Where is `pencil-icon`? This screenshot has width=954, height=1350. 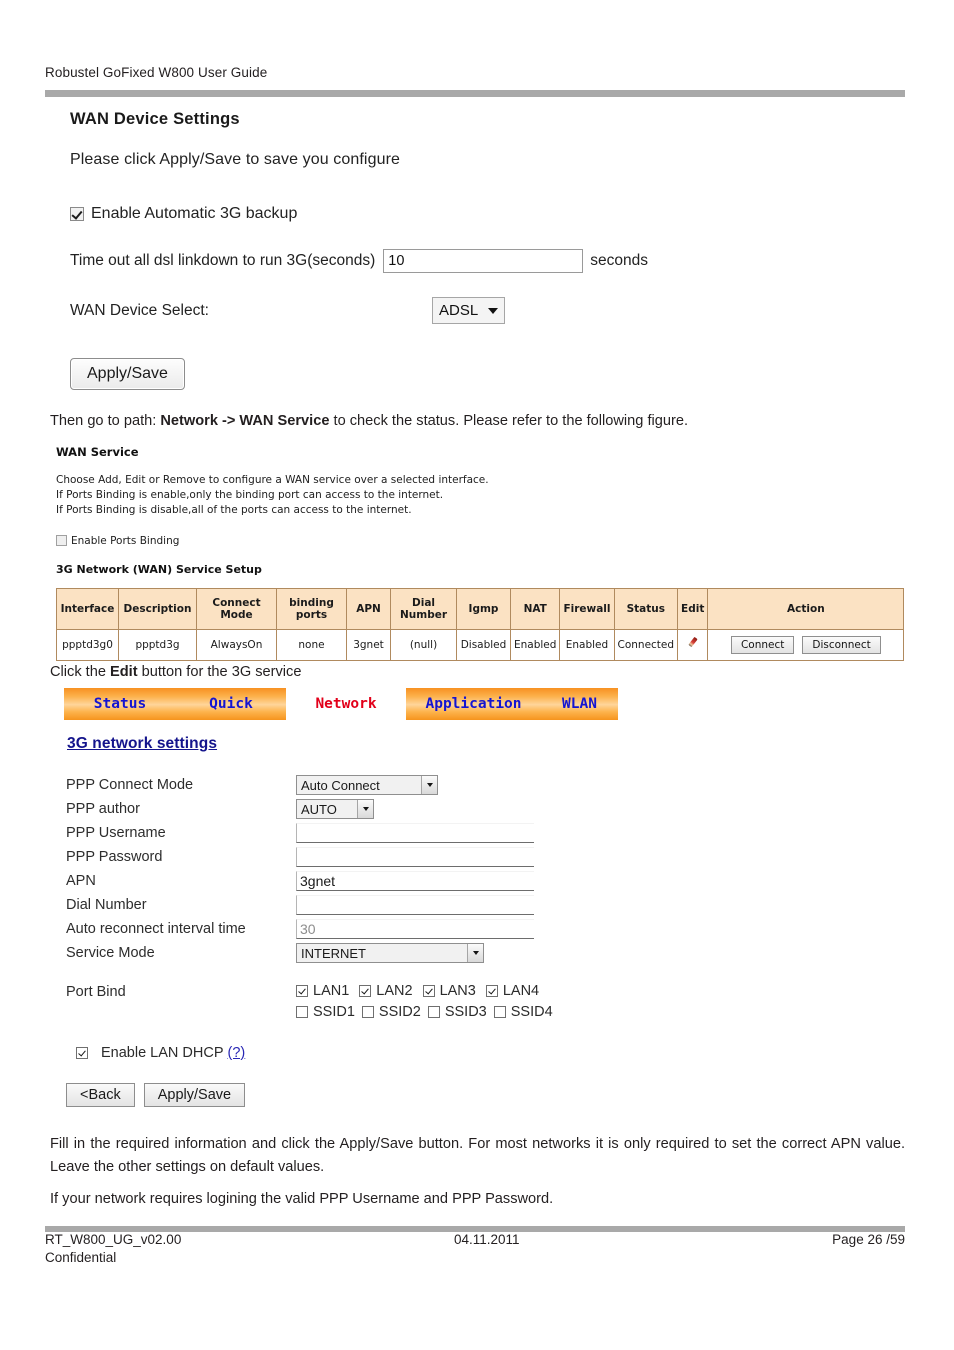
pencil-icon is located at coordinates (692, 643).